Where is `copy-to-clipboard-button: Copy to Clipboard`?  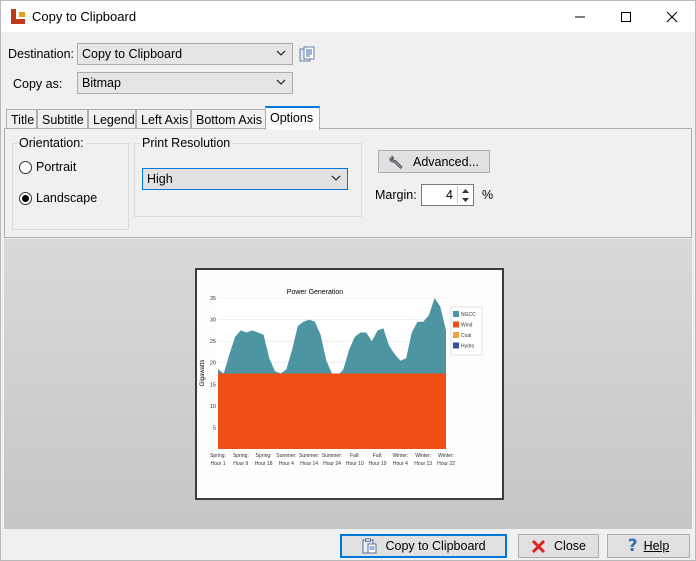 copy-to-clipboard-button: Copy to Clipboard is located at coordinates (423, 546).